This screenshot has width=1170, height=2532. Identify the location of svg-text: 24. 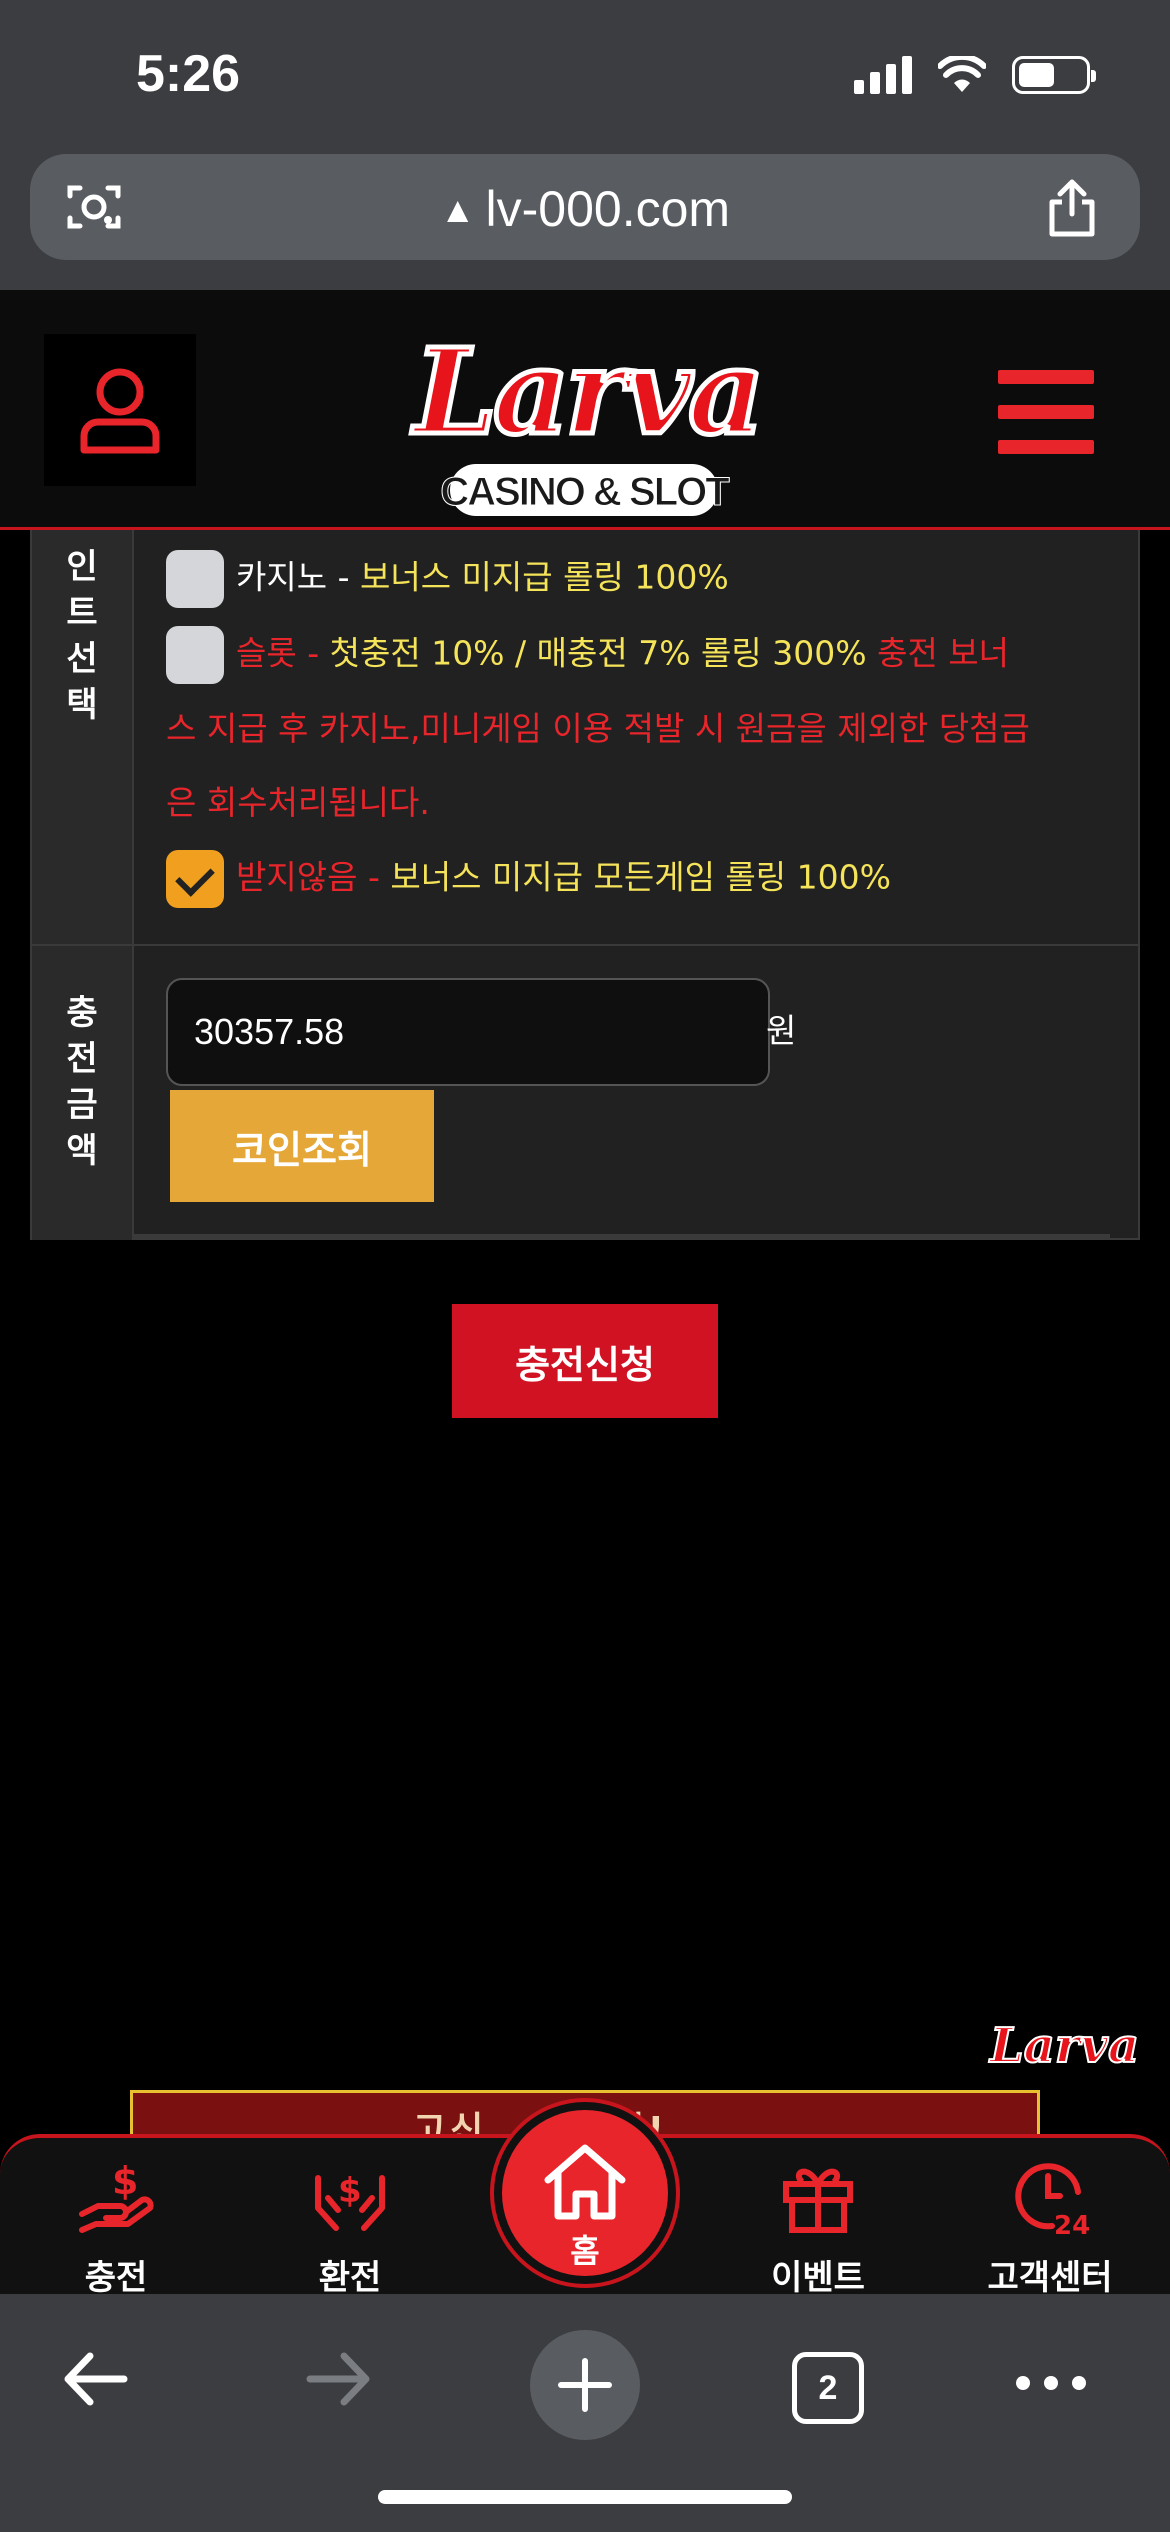
(1072, 2223).